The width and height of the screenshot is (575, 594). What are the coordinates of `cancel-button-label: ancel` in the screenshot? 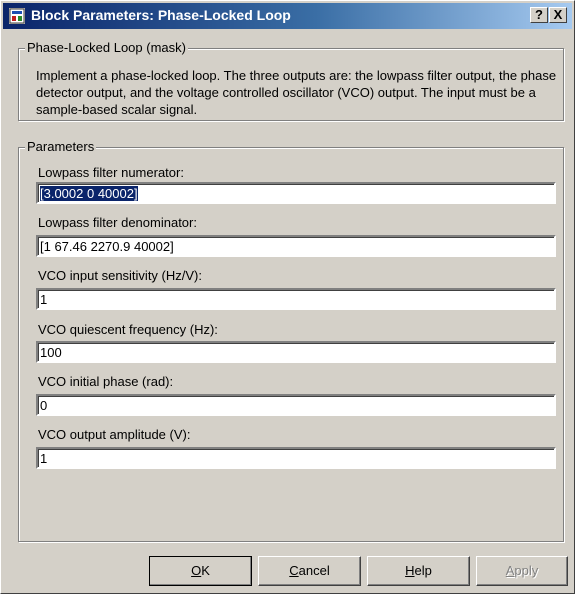 It's located at (314, 570).